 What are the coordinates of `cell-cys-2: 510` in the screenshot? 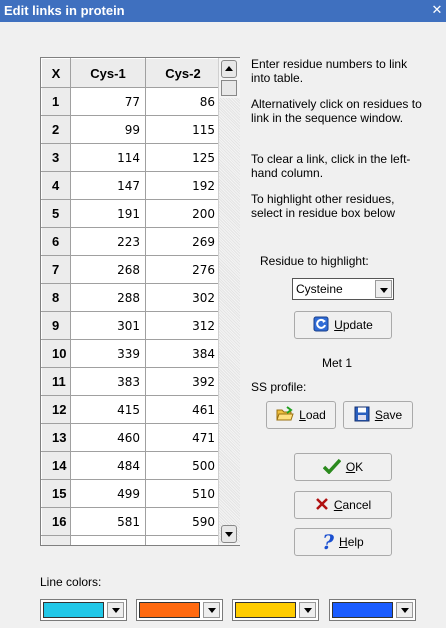 It's located at (183, 493).